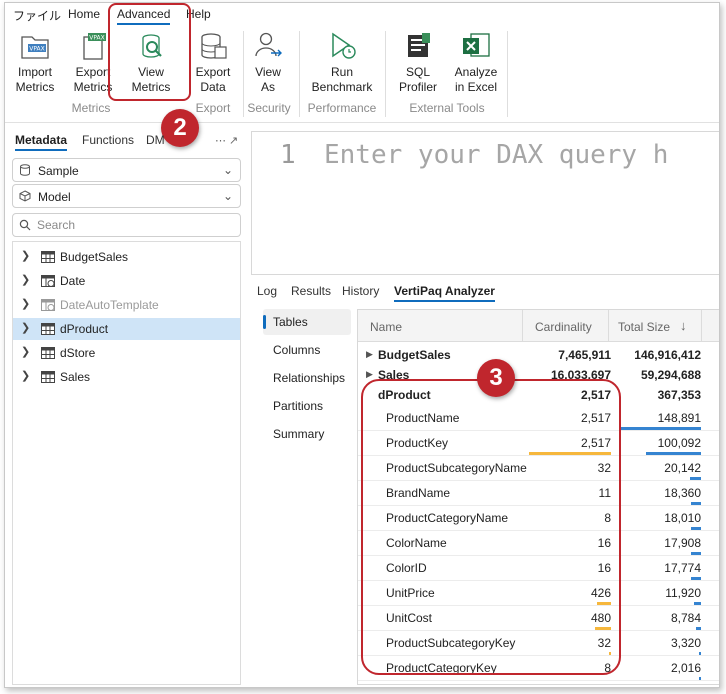 This screenshot has height=694, width=726. What do you see at coordinates (126, 353) in the screenshot?
I see `tree-item-dstore: ❯ dStore` at bounding box center [126, 353].